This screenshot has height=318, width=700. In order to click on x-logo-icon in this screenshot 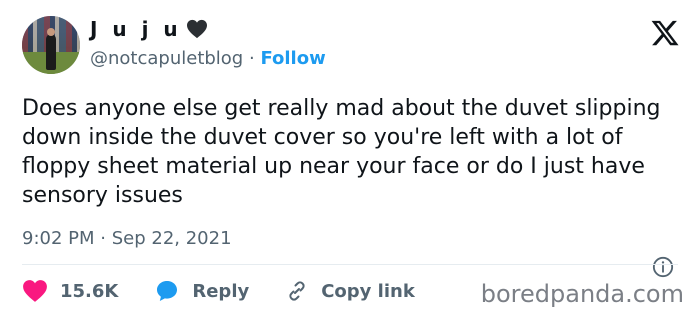, I will do `click(665, 33)`.